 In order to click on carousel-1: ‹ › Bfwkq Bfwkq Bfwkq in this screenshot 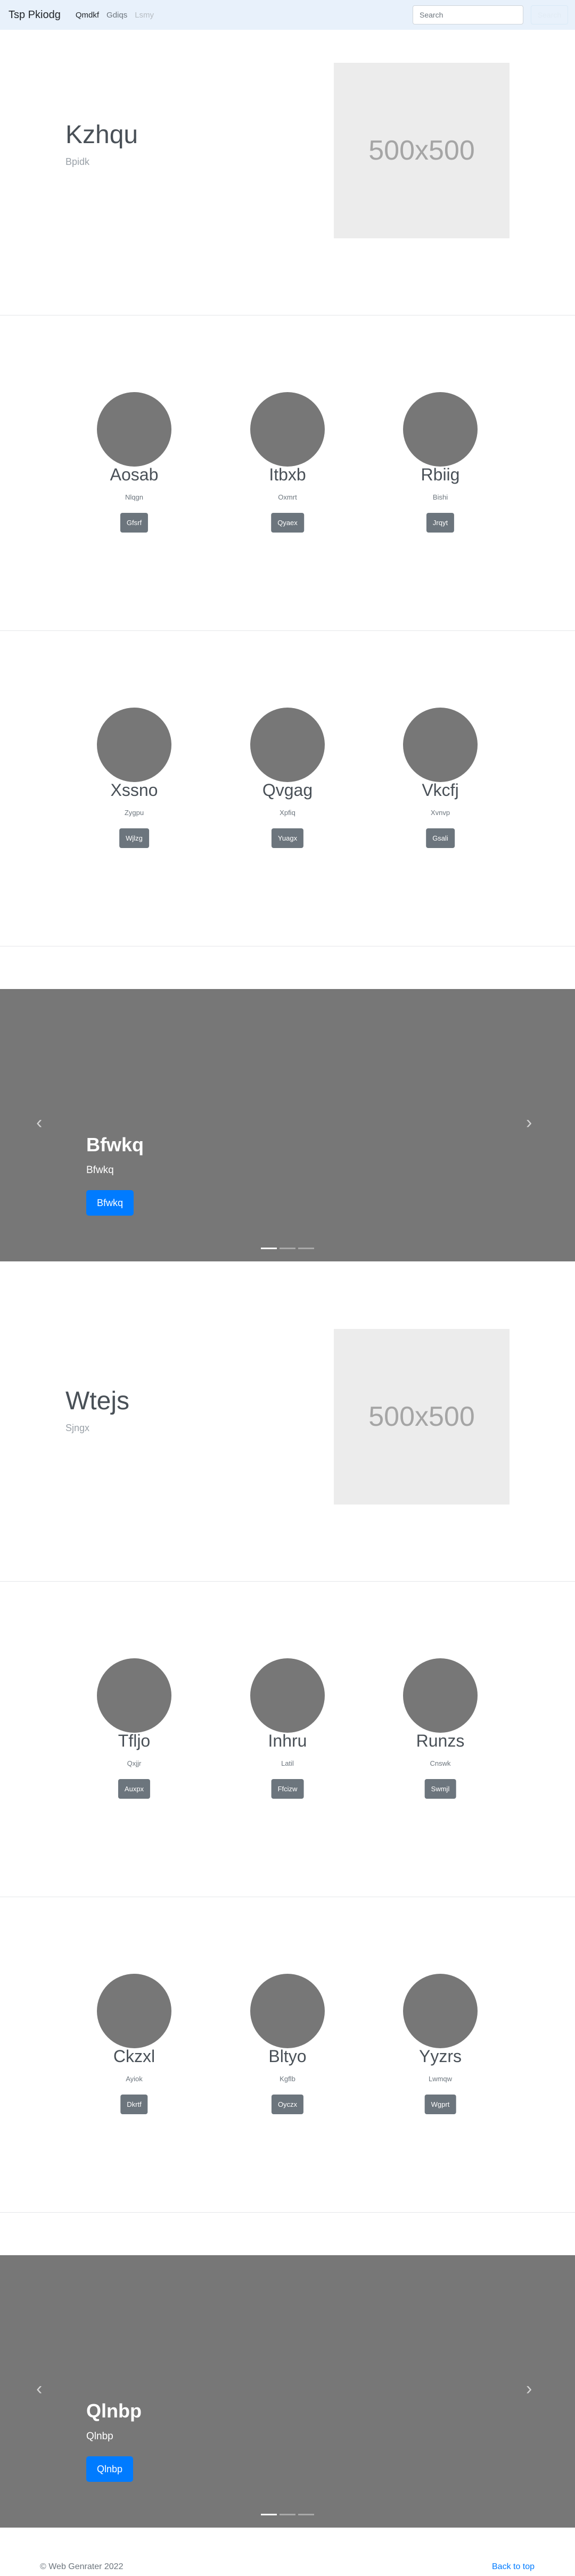, I will do `click(287, 1125)`.